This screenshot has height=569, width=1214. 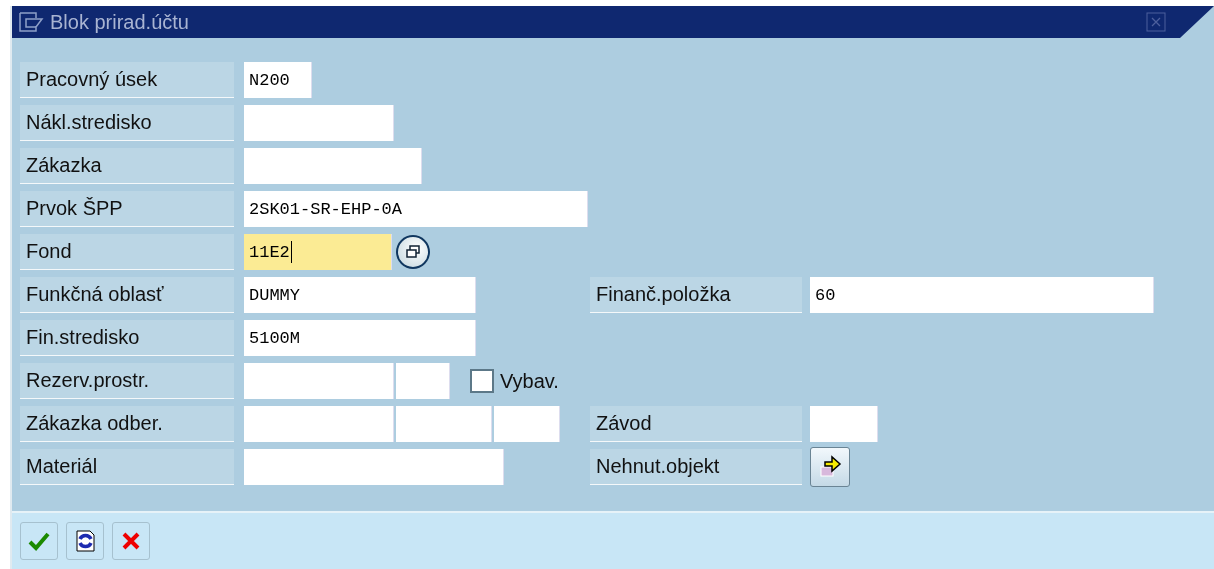 I want to click on input-field: N200, so click(x=278, y=80).